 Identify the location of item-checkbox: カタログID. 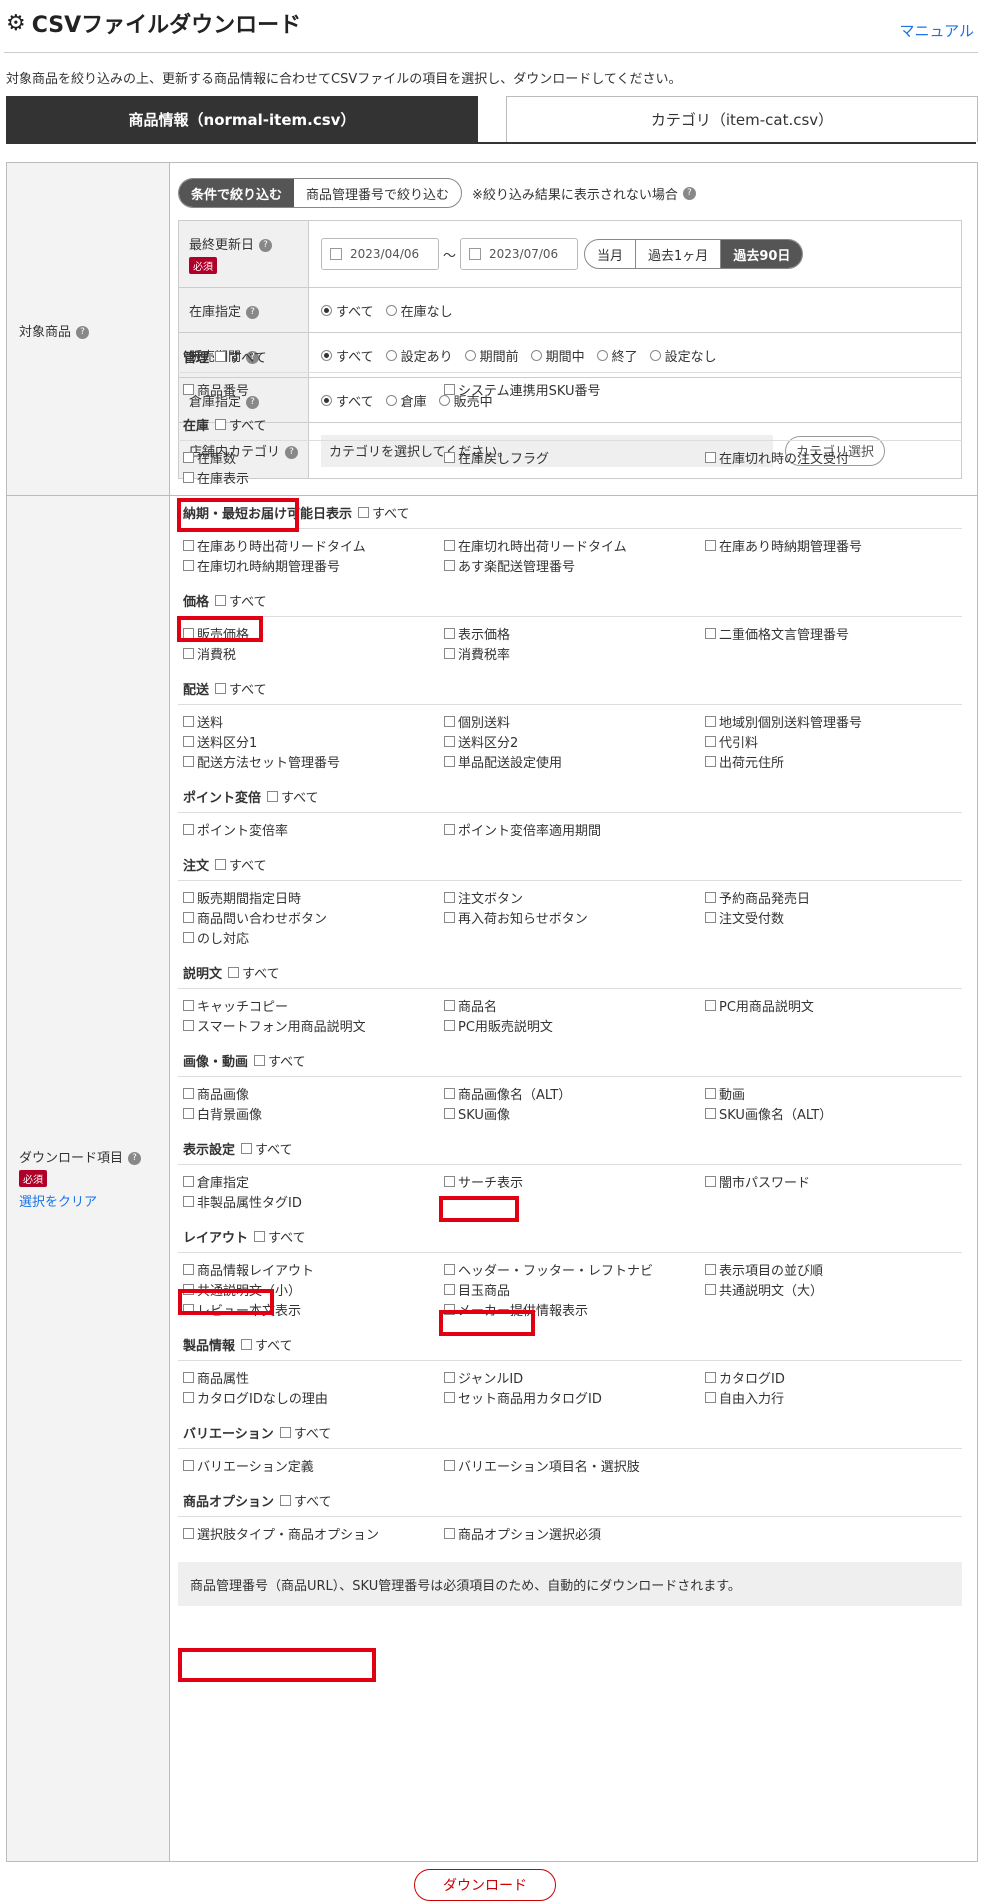
(836, 1378).